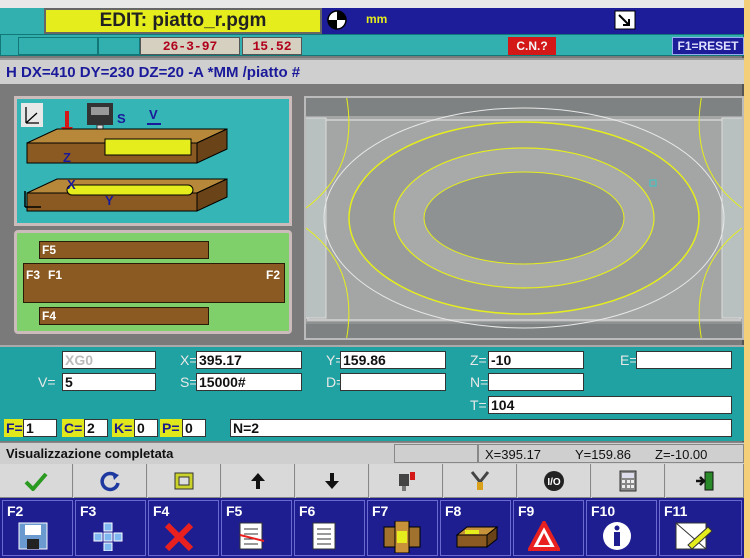  What do you see at coordinates (55, 275) in the screenshot?
I see `face-f1-label: F1` at bounding box center [55, 275].